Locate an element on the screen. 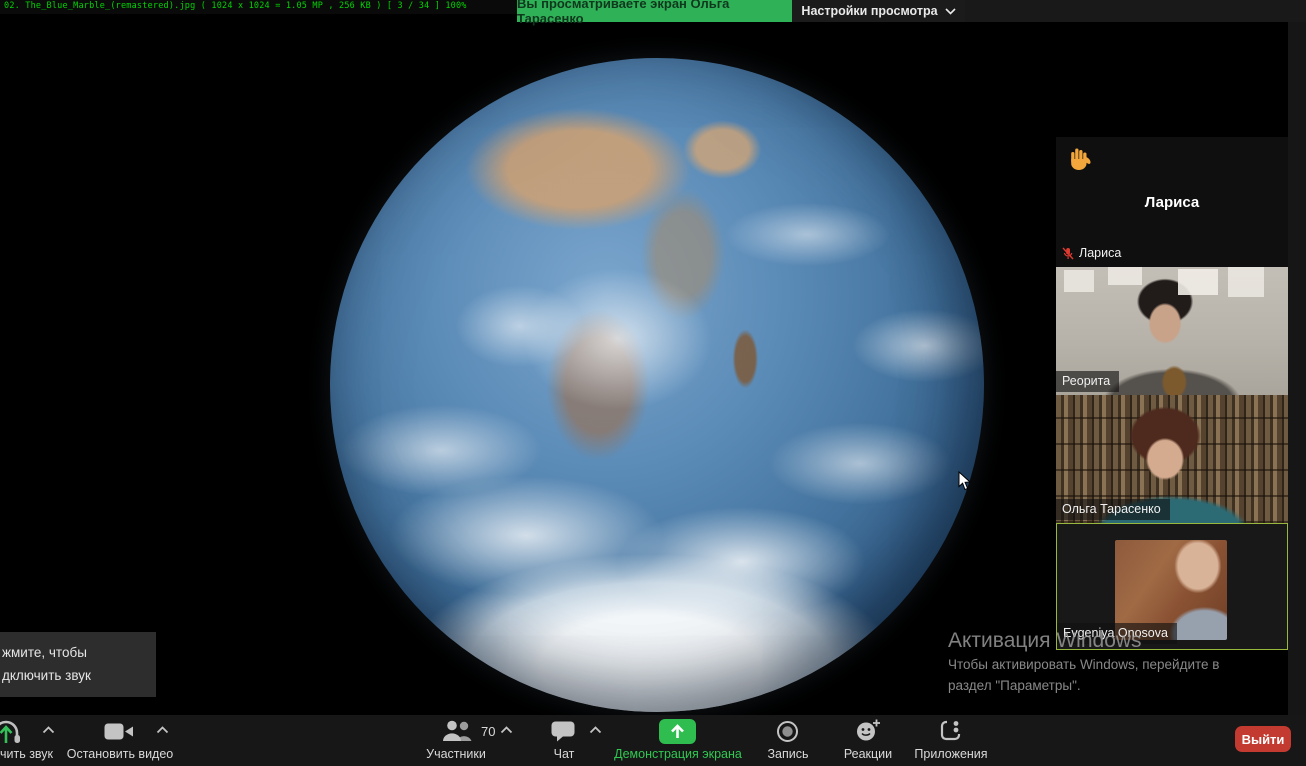 This screenshot has height=766, width=1306. audio-options-chevron-icon is located at coordinates (48, 730).